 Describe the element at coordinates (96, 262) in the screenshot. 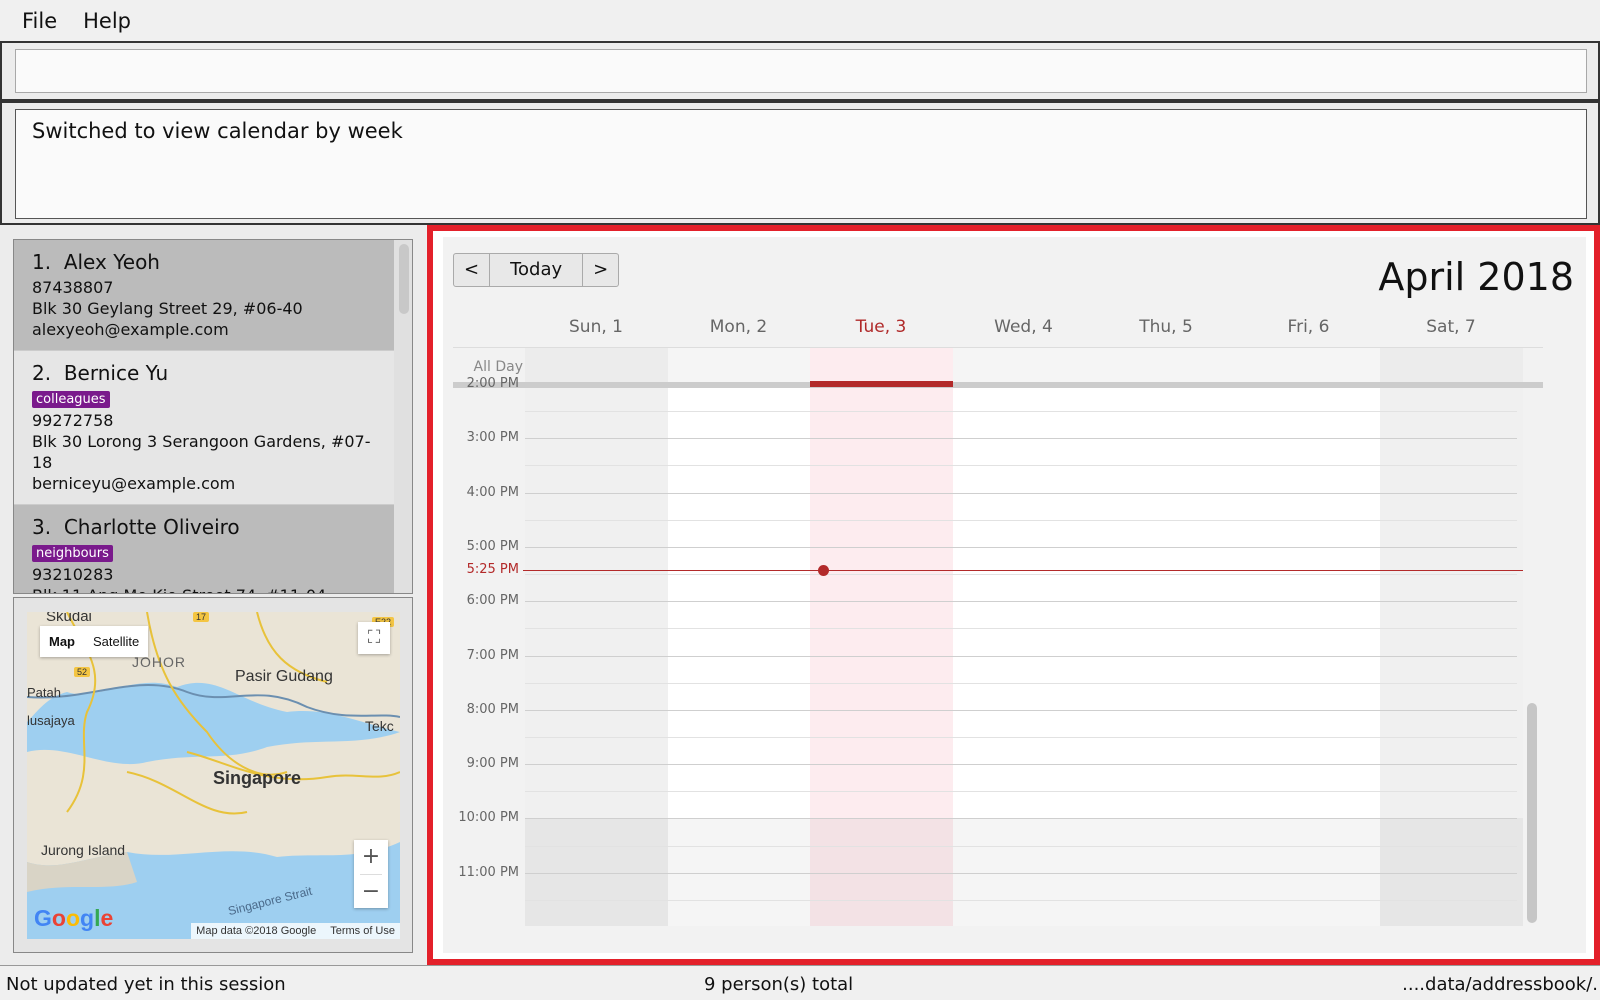

I see `person-name: 1. Alex Yeoh` at that location.